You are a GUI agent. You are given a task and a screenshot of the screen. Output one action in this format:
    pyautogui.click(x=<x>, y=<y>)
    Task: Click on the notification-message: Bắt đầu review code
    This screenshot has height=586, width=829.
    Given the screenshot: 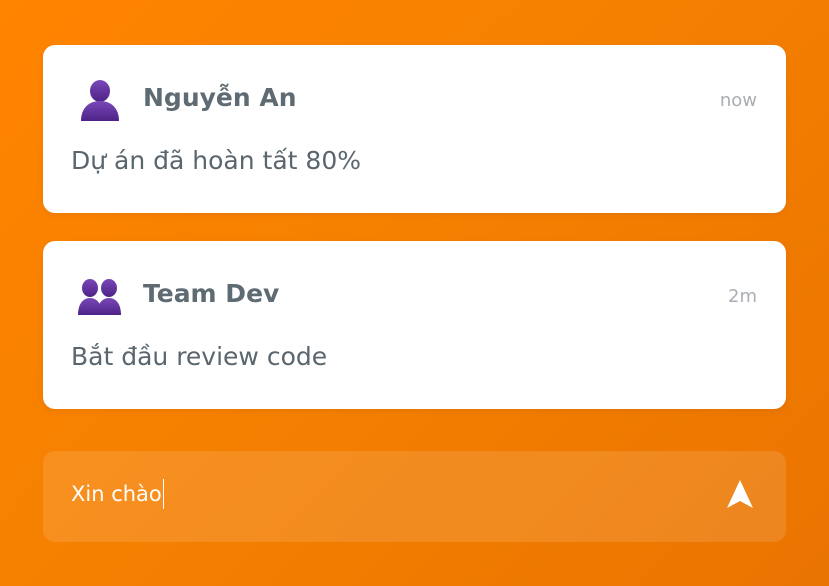 What is the action you would take?
    pyautogui.click(x=199, y=356)
    